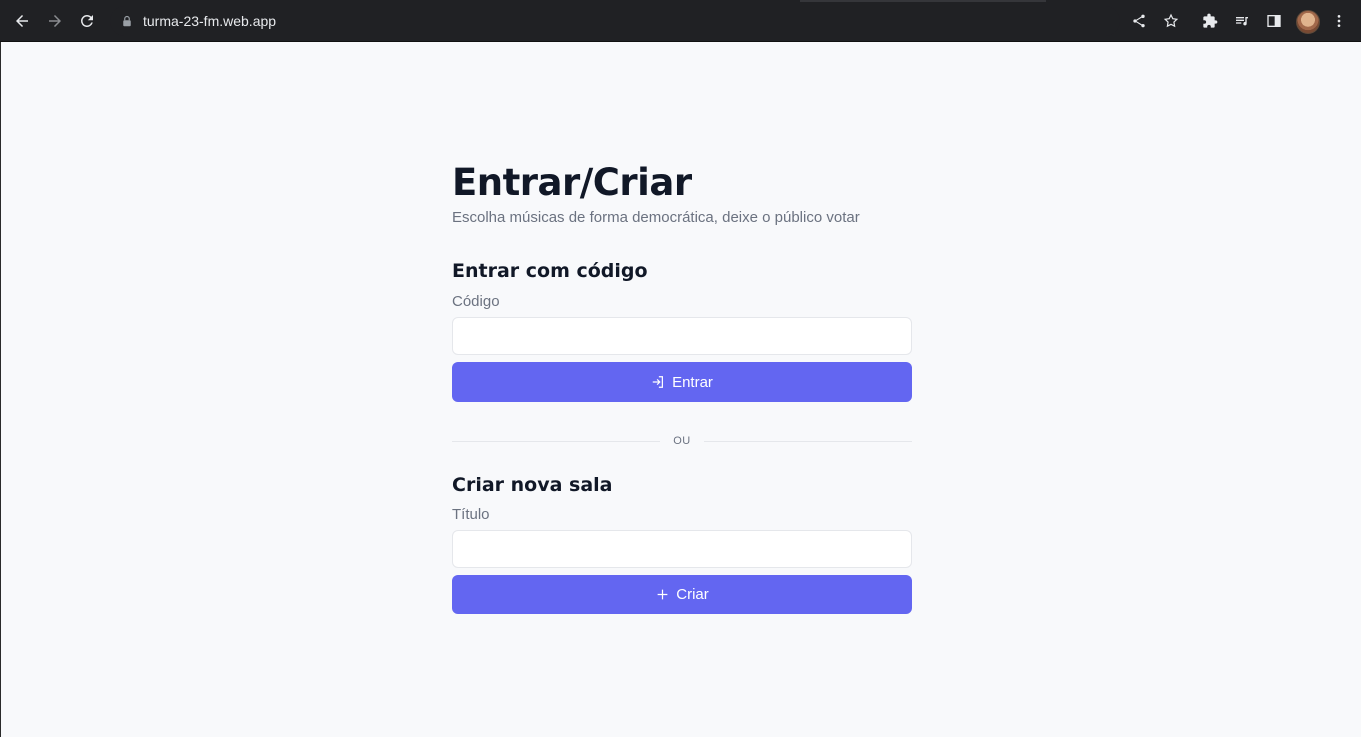  I want to click on login-icon, so click(658, 382).